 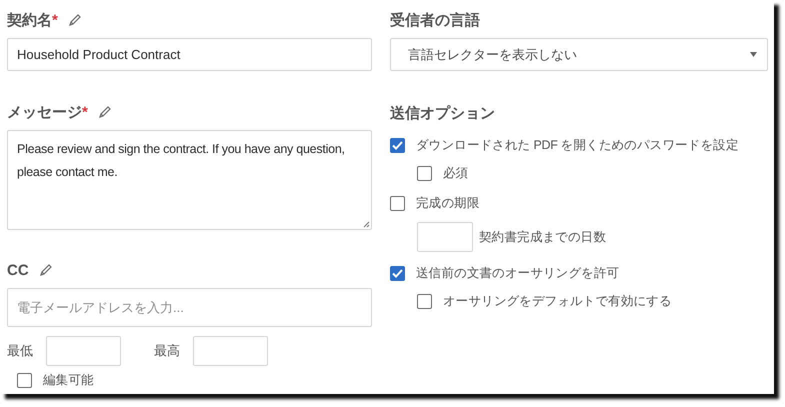 What do you see at coordinates (579, 54) in the screenshot?
I see `language-dropdown: 言語セレクターを表示しない` at bounding box center [579, 54].